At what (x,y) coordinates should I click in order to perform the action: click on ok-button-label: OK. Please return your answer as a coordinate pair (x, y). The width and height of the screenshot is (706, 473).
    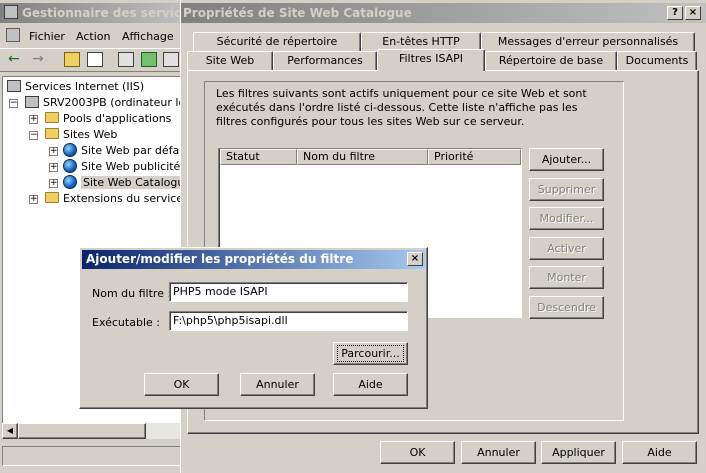
    Looking at the image, I should click on (417, 452).